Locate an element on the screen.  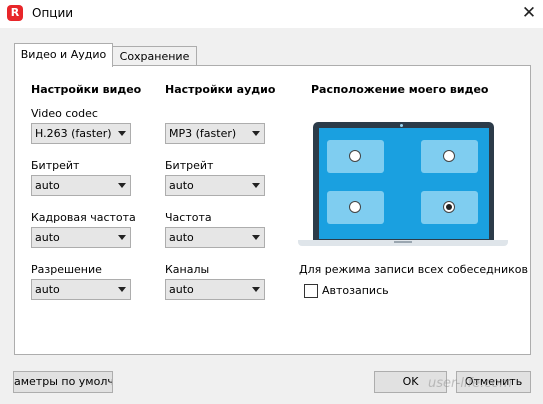
video-position-heading: Расположение моего видео is located at coordinates (400, 89).